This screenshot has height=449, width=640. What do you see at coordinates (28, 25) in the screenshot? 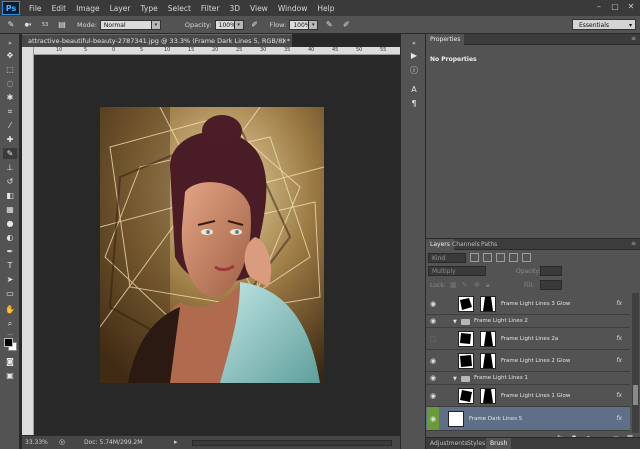
I see `brush-preset-picker: ●▾` at bounding box center [28, 25].